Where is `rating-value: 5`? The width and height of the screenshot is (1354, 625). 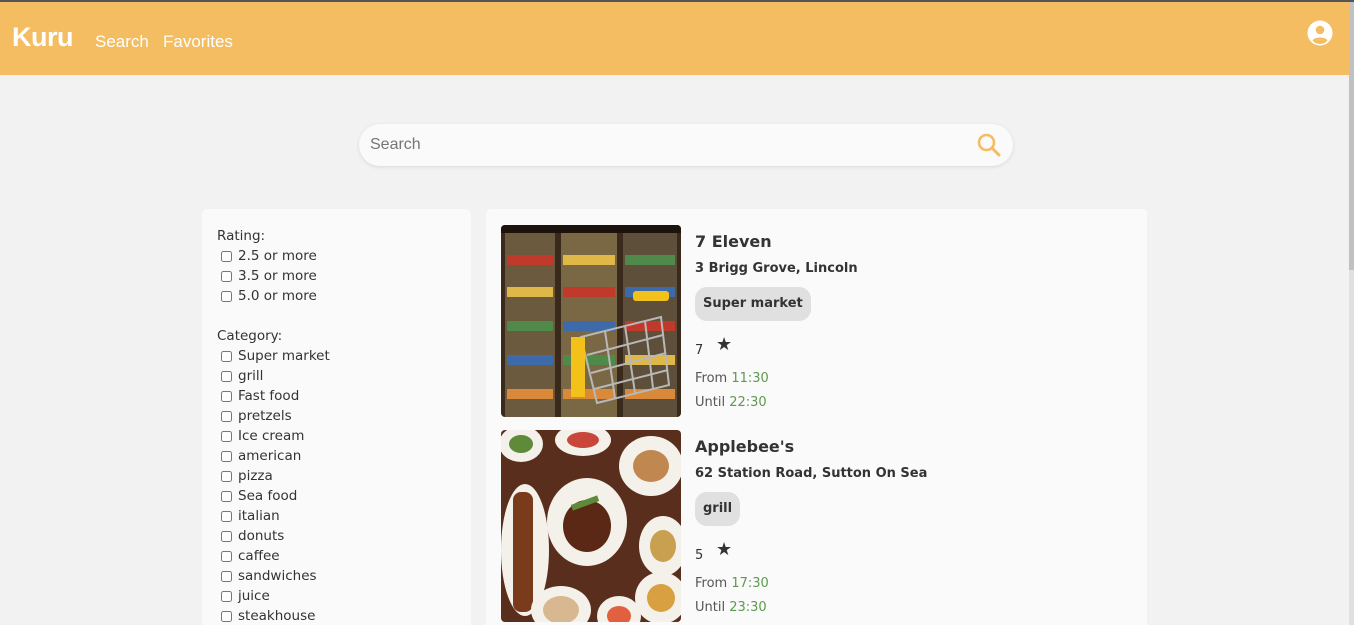 rating-value: 5 is located at coordinates (699, 555).